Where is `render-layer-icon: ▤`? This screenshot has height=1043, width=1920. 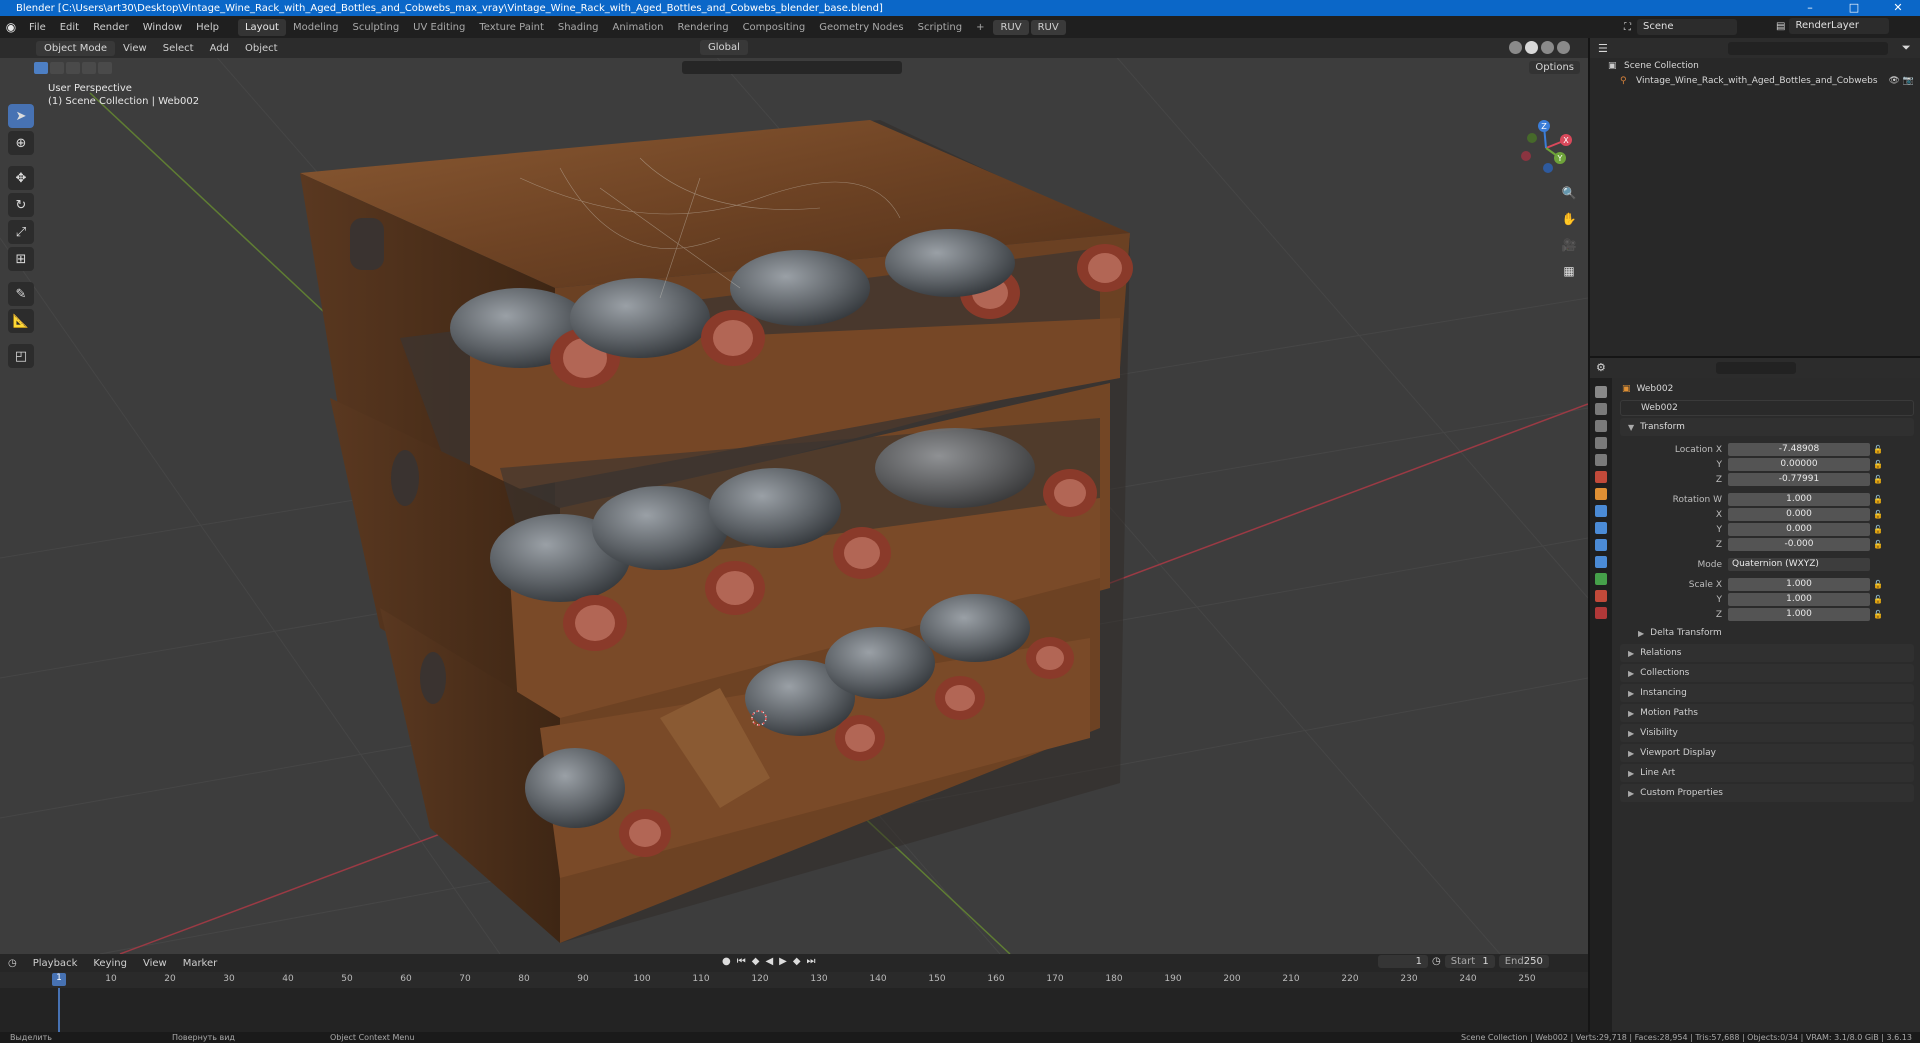
render-layer-icon: ▤ is located at coordinates (1780, 26).